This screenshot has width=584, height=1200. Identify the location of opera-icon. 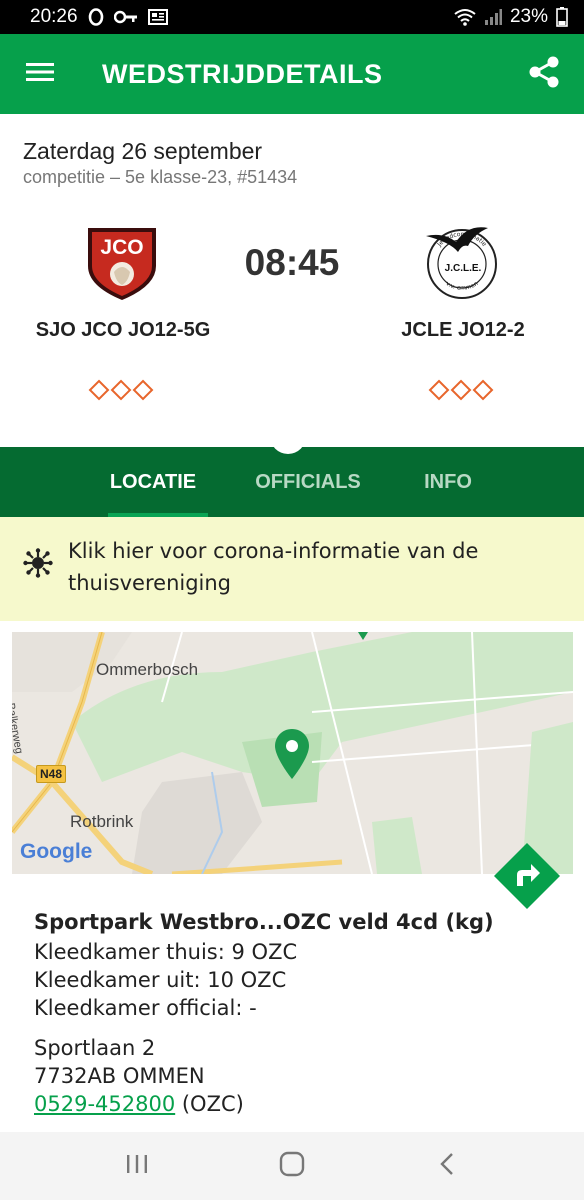
(96, 17).